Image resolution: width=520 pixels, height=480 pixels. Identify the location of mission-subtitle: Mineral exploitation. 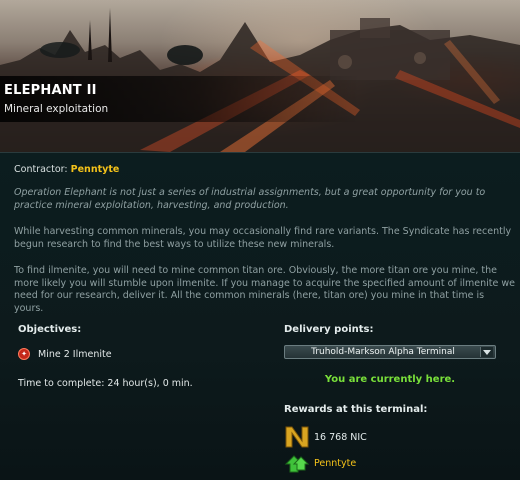
(56, 109).